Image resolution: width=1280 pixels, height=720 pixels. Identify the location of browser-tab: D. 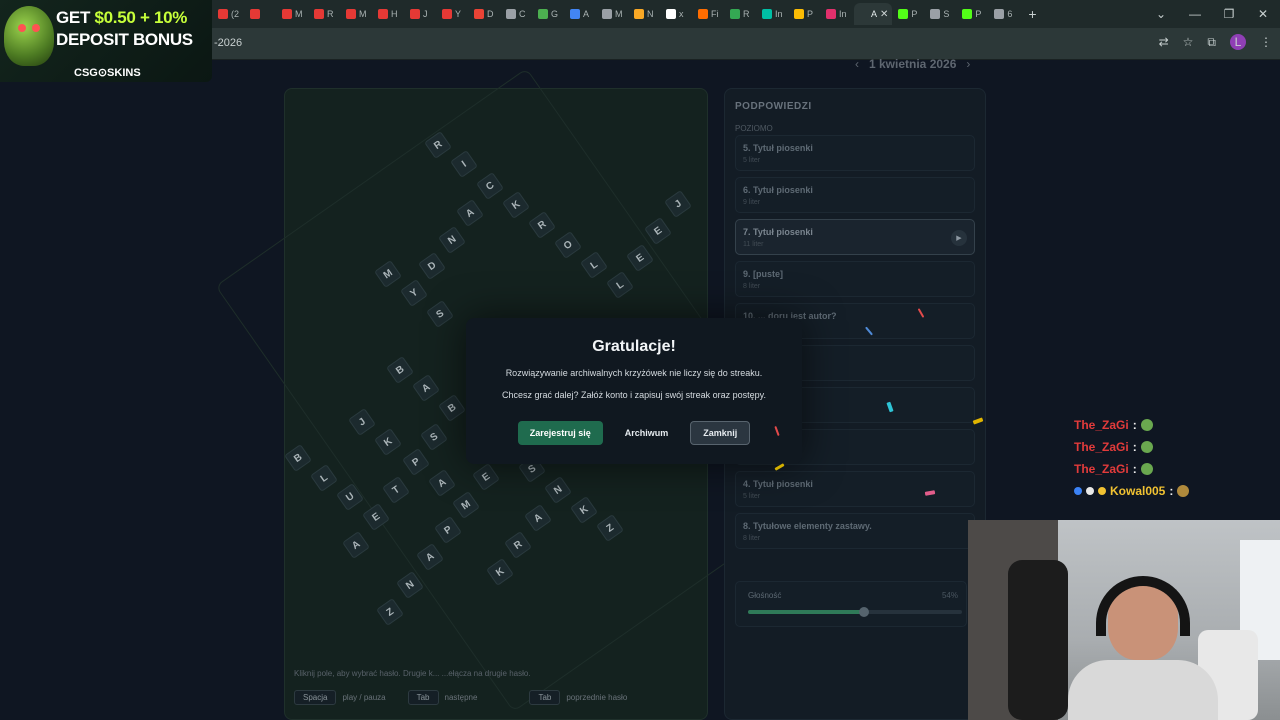
(485, 14).